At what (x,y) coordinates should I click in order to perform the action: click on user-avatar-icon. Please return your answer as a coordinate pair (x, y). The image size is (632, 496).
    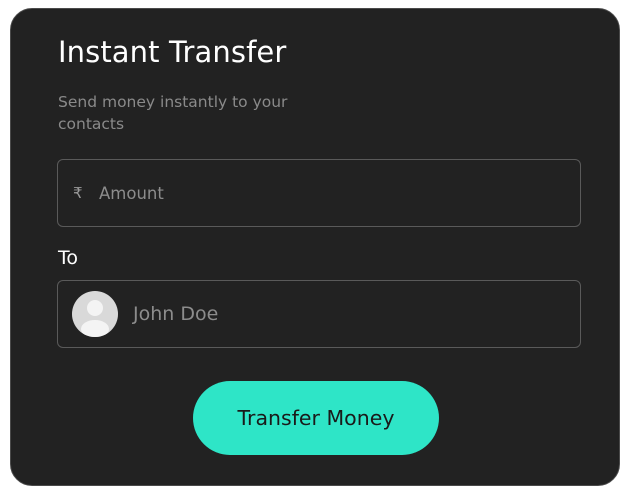
    Looking at the image, I should click on (95, 314).